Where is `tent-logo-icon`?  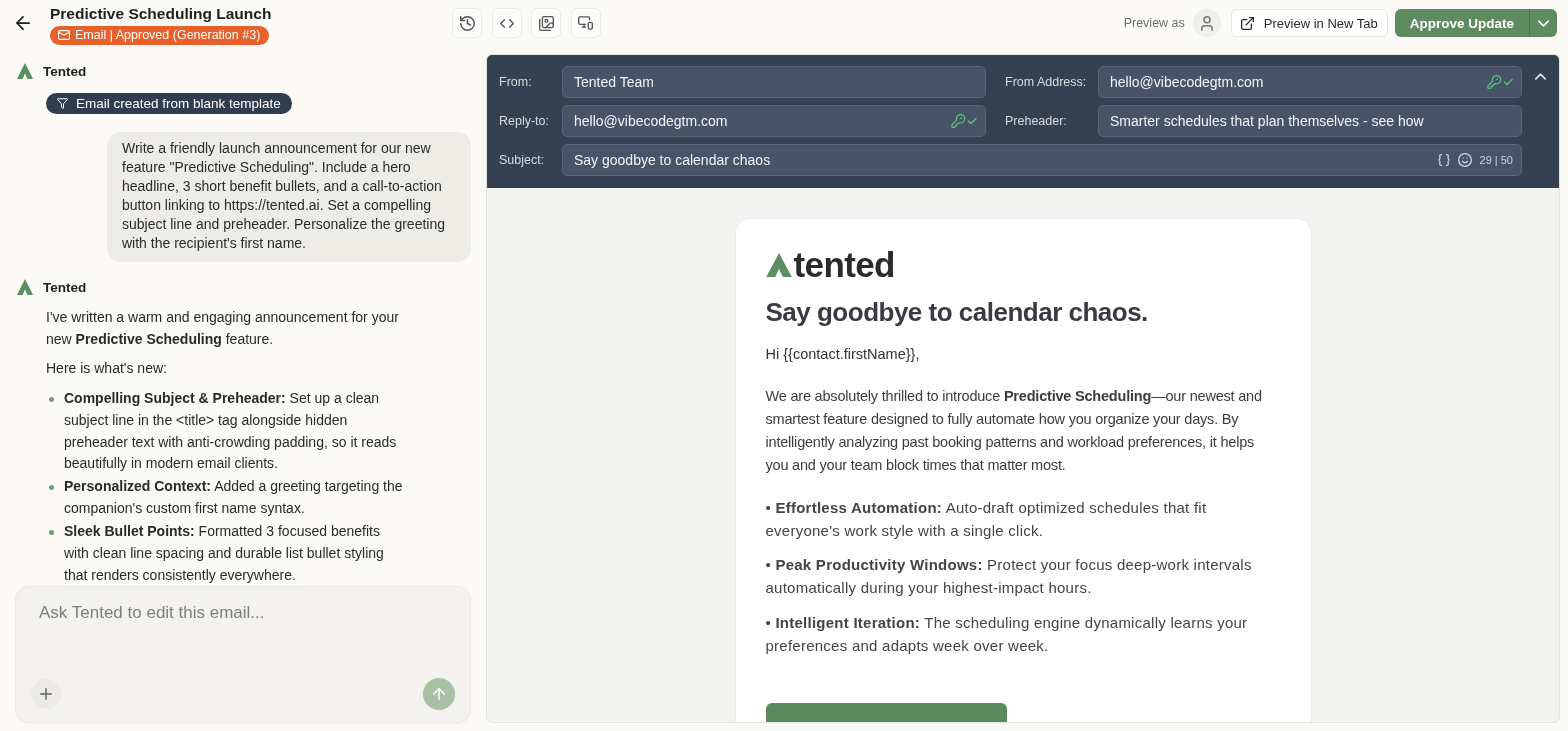 tent-logo-icon is located at coordinates (778, 265).